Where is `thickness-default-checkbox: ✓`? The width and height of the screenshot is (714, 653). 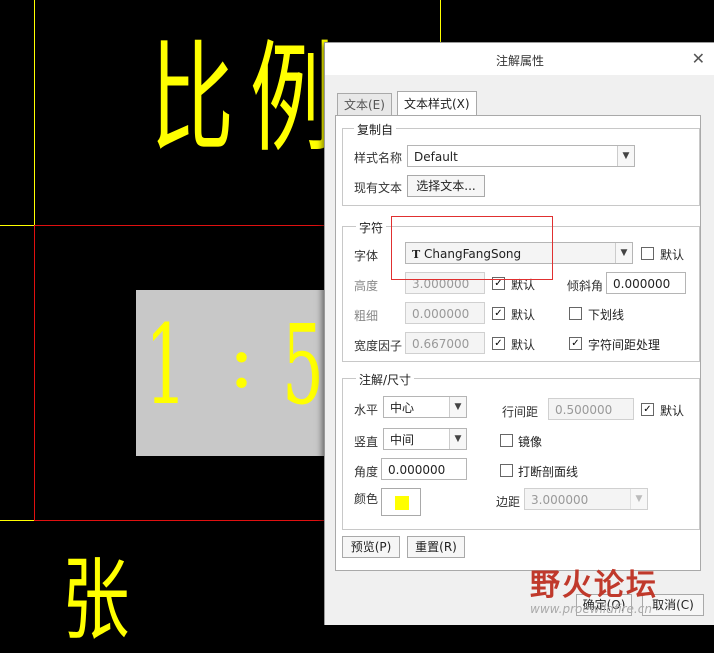
thickness-default-checkbox: ✓ is located at coordinates (498, 313).